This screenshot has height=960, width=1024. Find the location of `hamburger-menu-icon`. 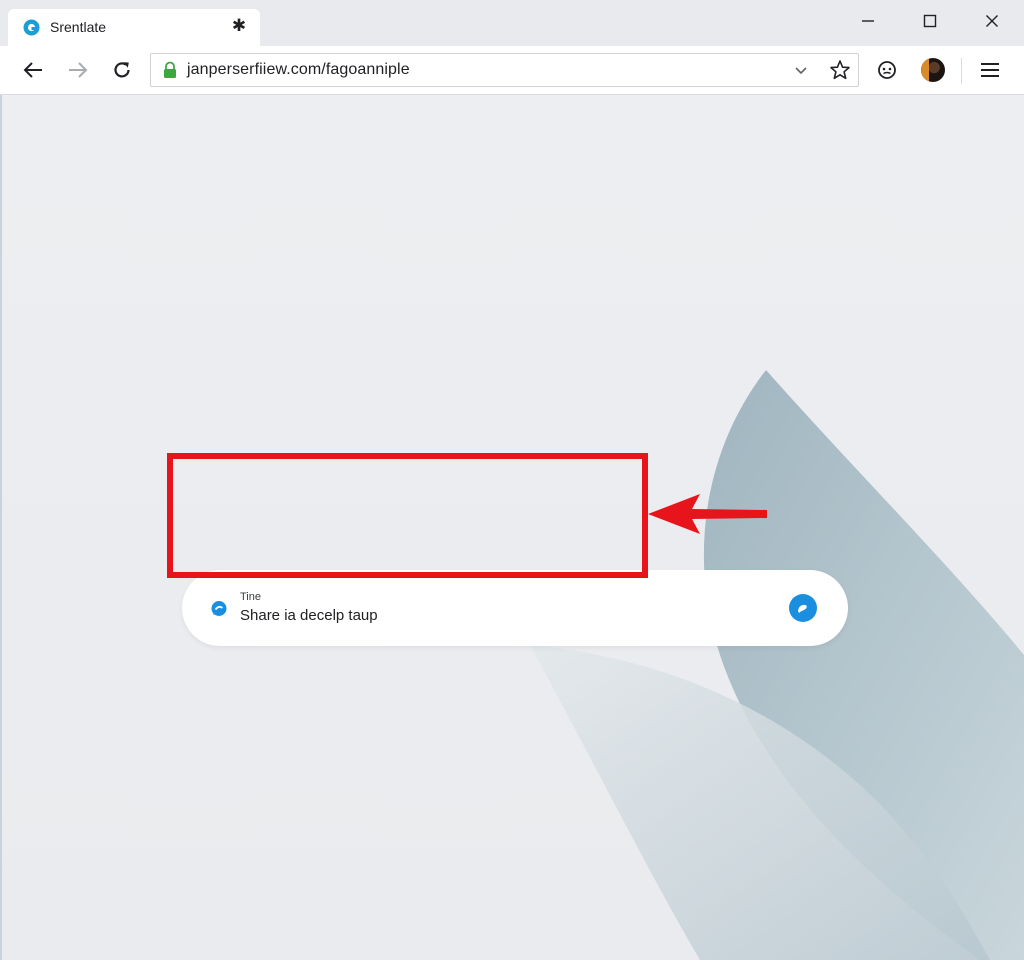

hamburger-menu-icon is located at coordinates (990, 70).